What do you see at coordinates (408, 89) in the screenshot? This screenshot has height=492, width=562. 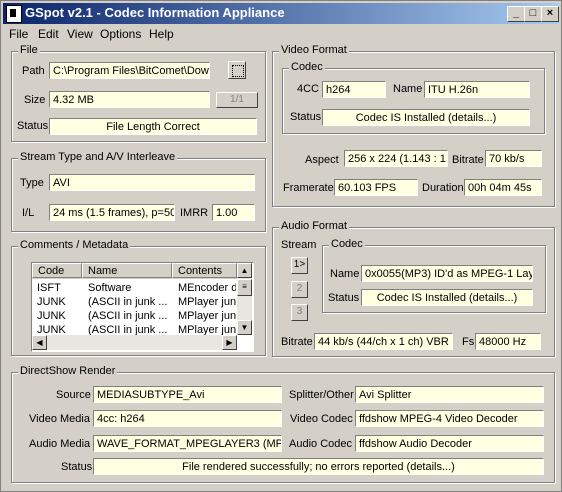 I see `video-name-label: Name` at bounding box center [408, 89].